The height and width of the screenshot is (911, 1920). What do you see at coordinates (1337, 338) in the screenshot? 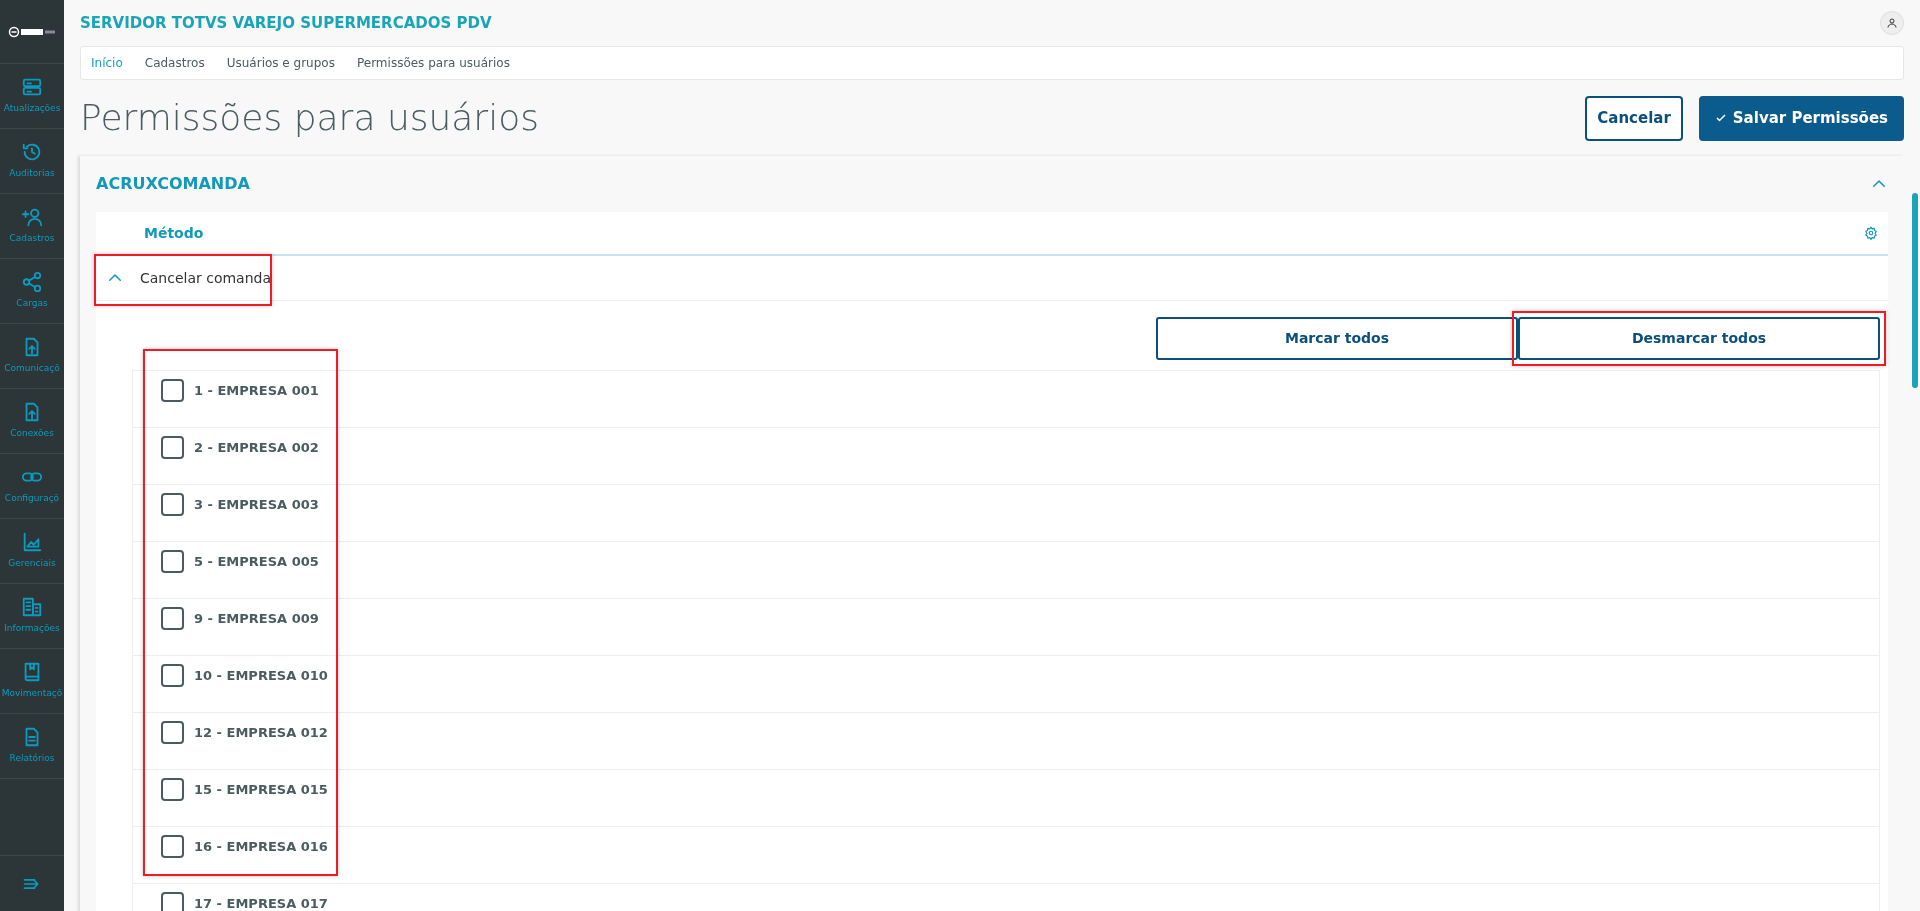
I see `bulk-button: Marcar todos` at bounding box center [1337, 338].